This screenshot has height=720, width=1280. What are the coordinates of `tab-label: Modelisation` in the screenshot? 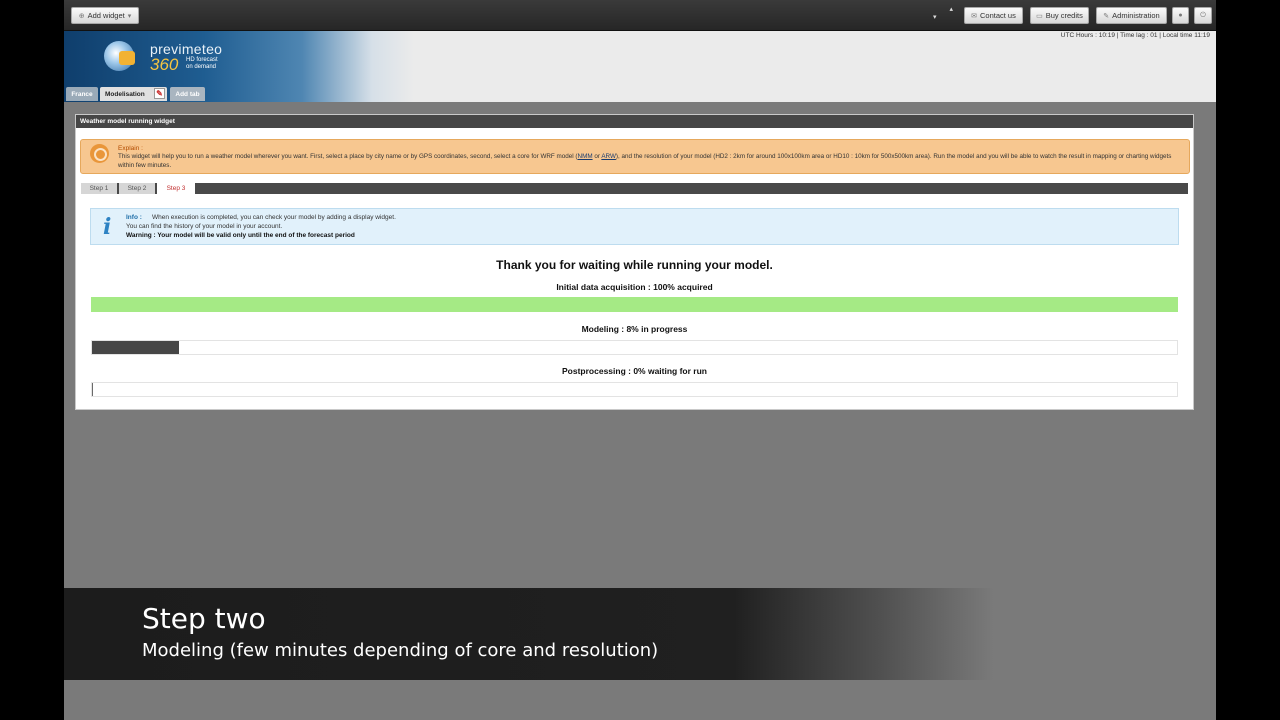 It's located at (125, 94).